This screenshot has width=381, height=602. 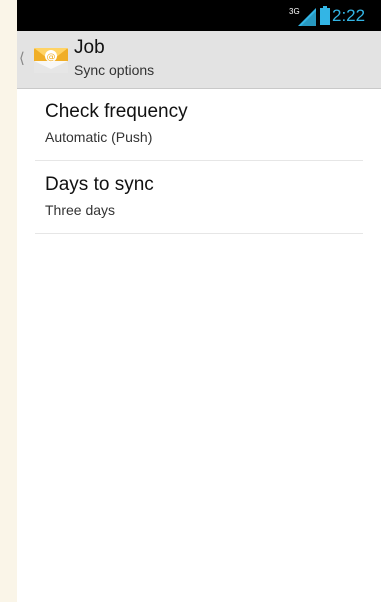 What do you see at coordinates (325, 15) in the screenshot?
I see `battery-icon` at bounding box center [325, 15].